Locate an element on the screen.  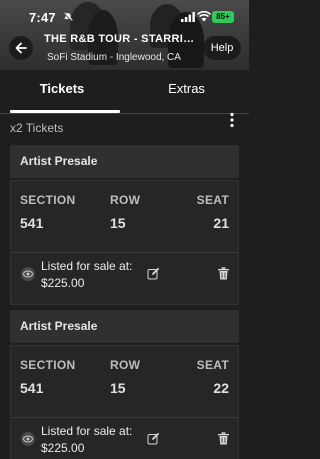
seat-value: 21 is located at coordinates (221, 223).